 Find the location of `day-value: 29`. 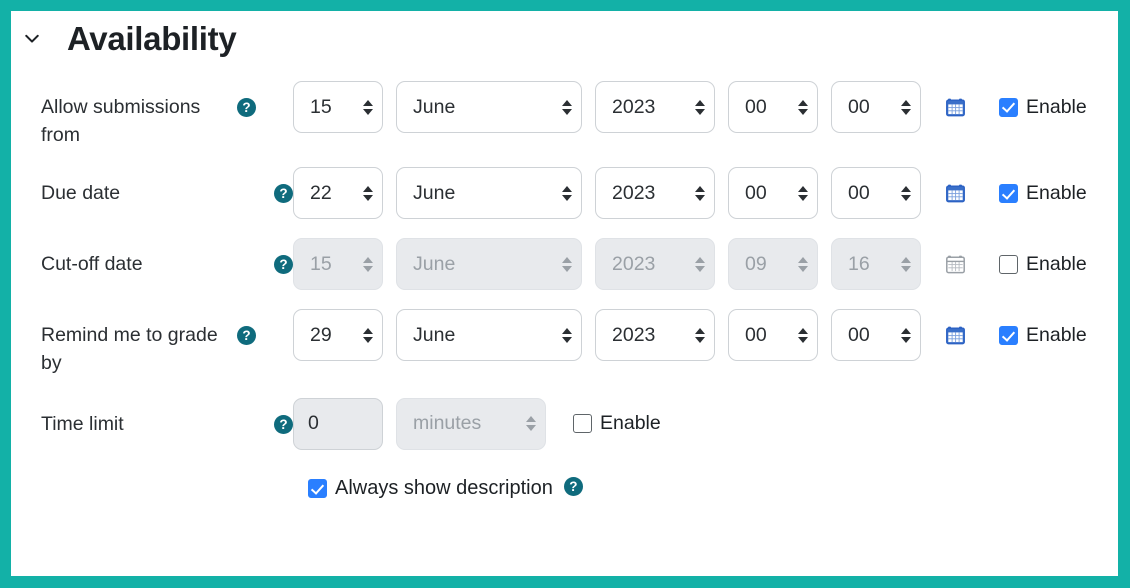

day-value: 29 is located at coordinates (321, 334).